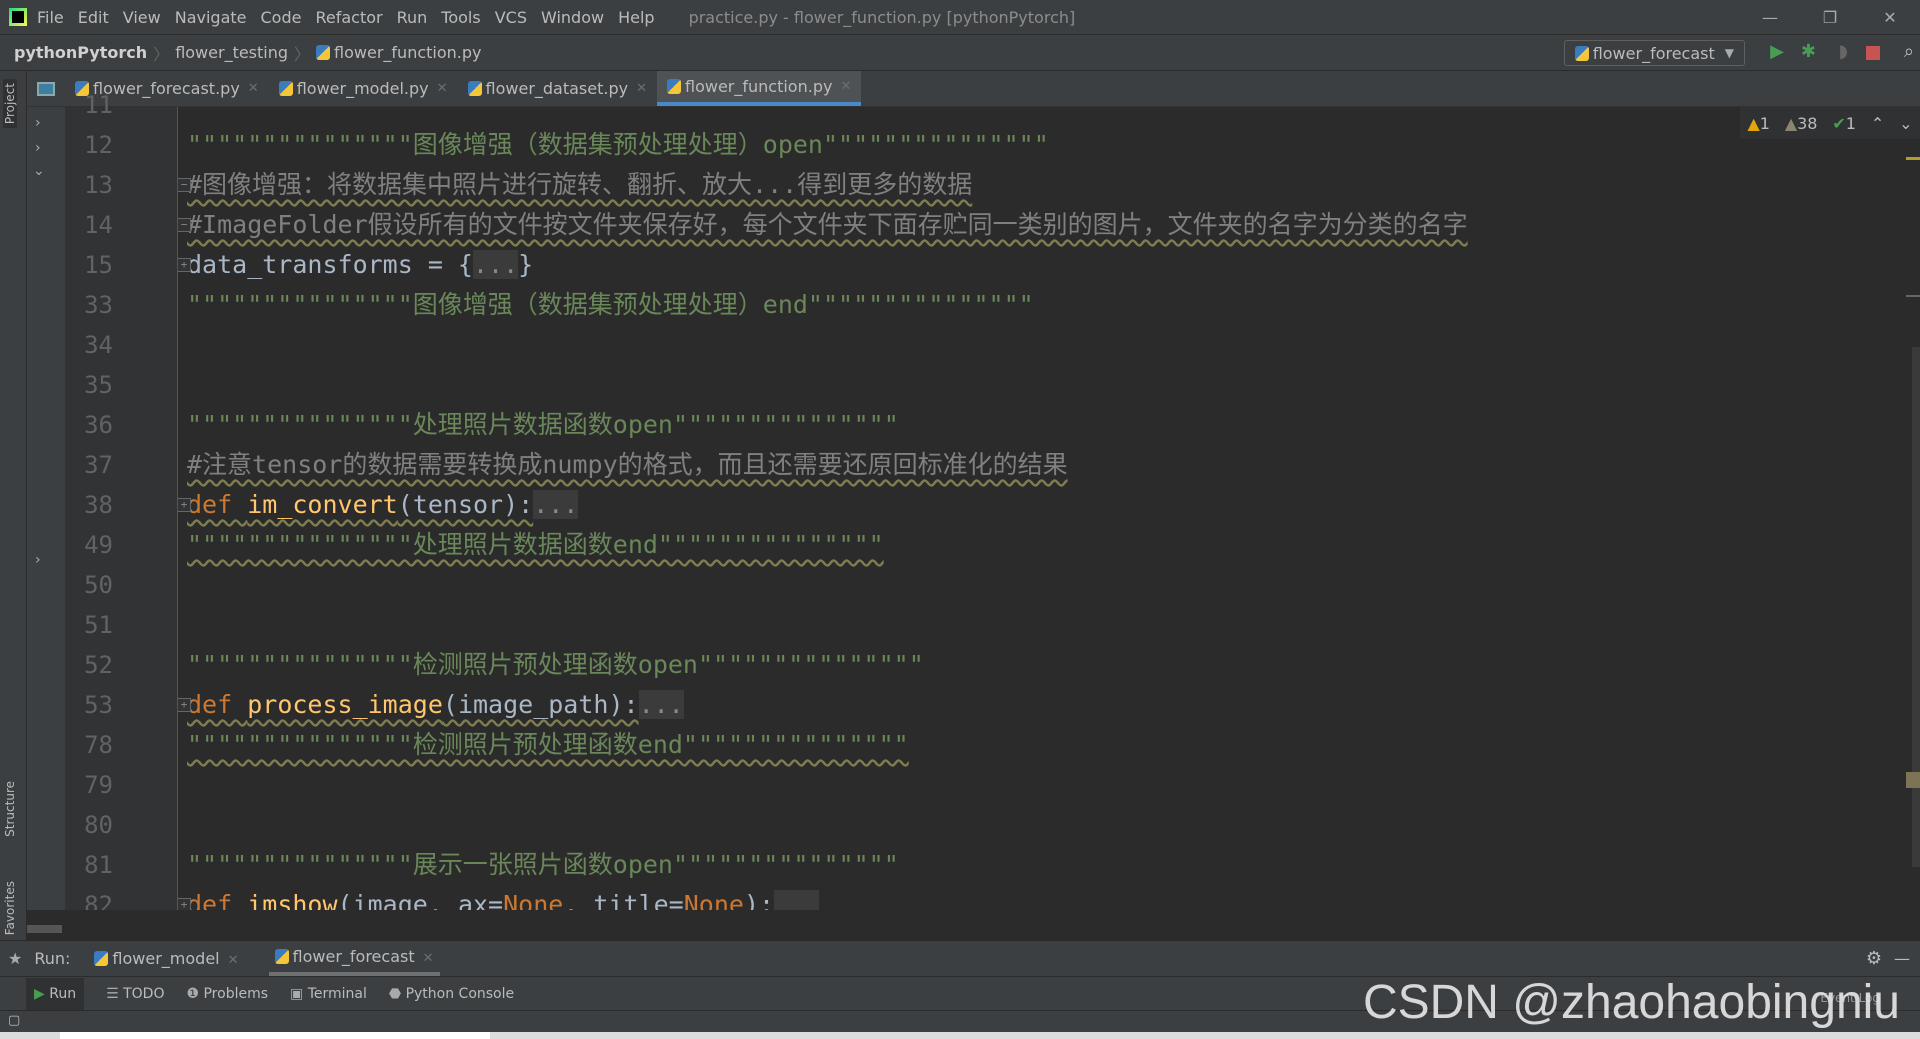 The width and height of the screenshot is (1920, 1039). What do you see at coordinates (499, 897) in the screenshot?
I see `code-line: + def imshow(image, ax=None, title=None):` at bounding box center [499, 897].